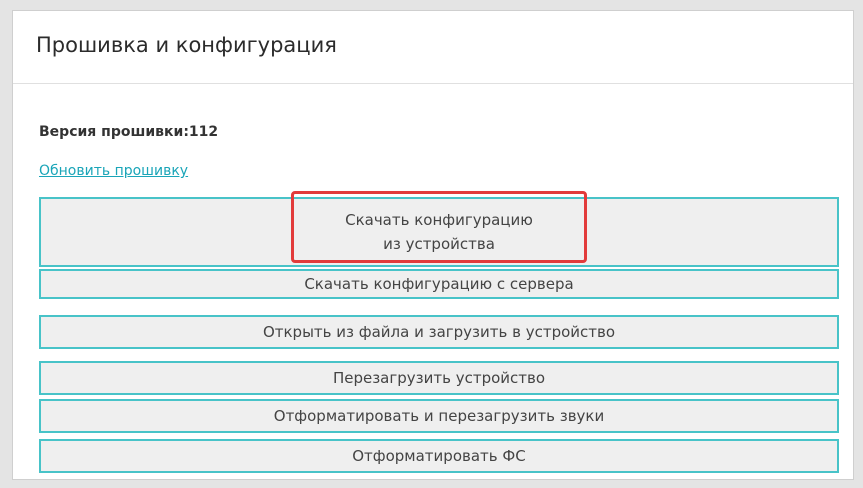  I want to click on firmware-version-value: 112, so click(203, 132).